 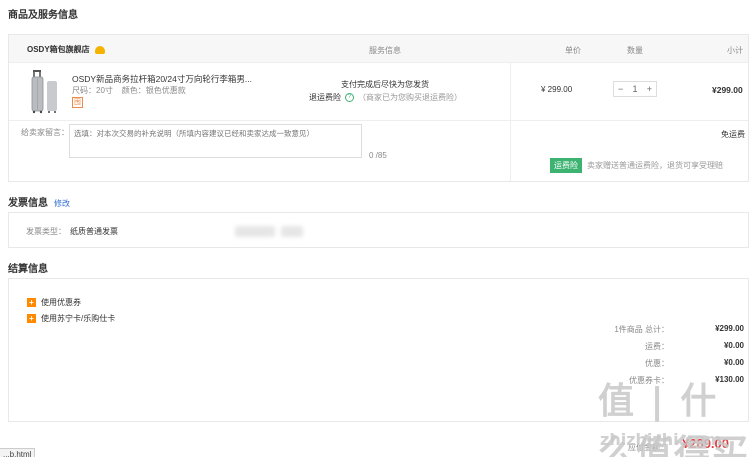 I want to click on invoice-box: 发票类型： 纸质普通发票, so click(x=378, y=230).